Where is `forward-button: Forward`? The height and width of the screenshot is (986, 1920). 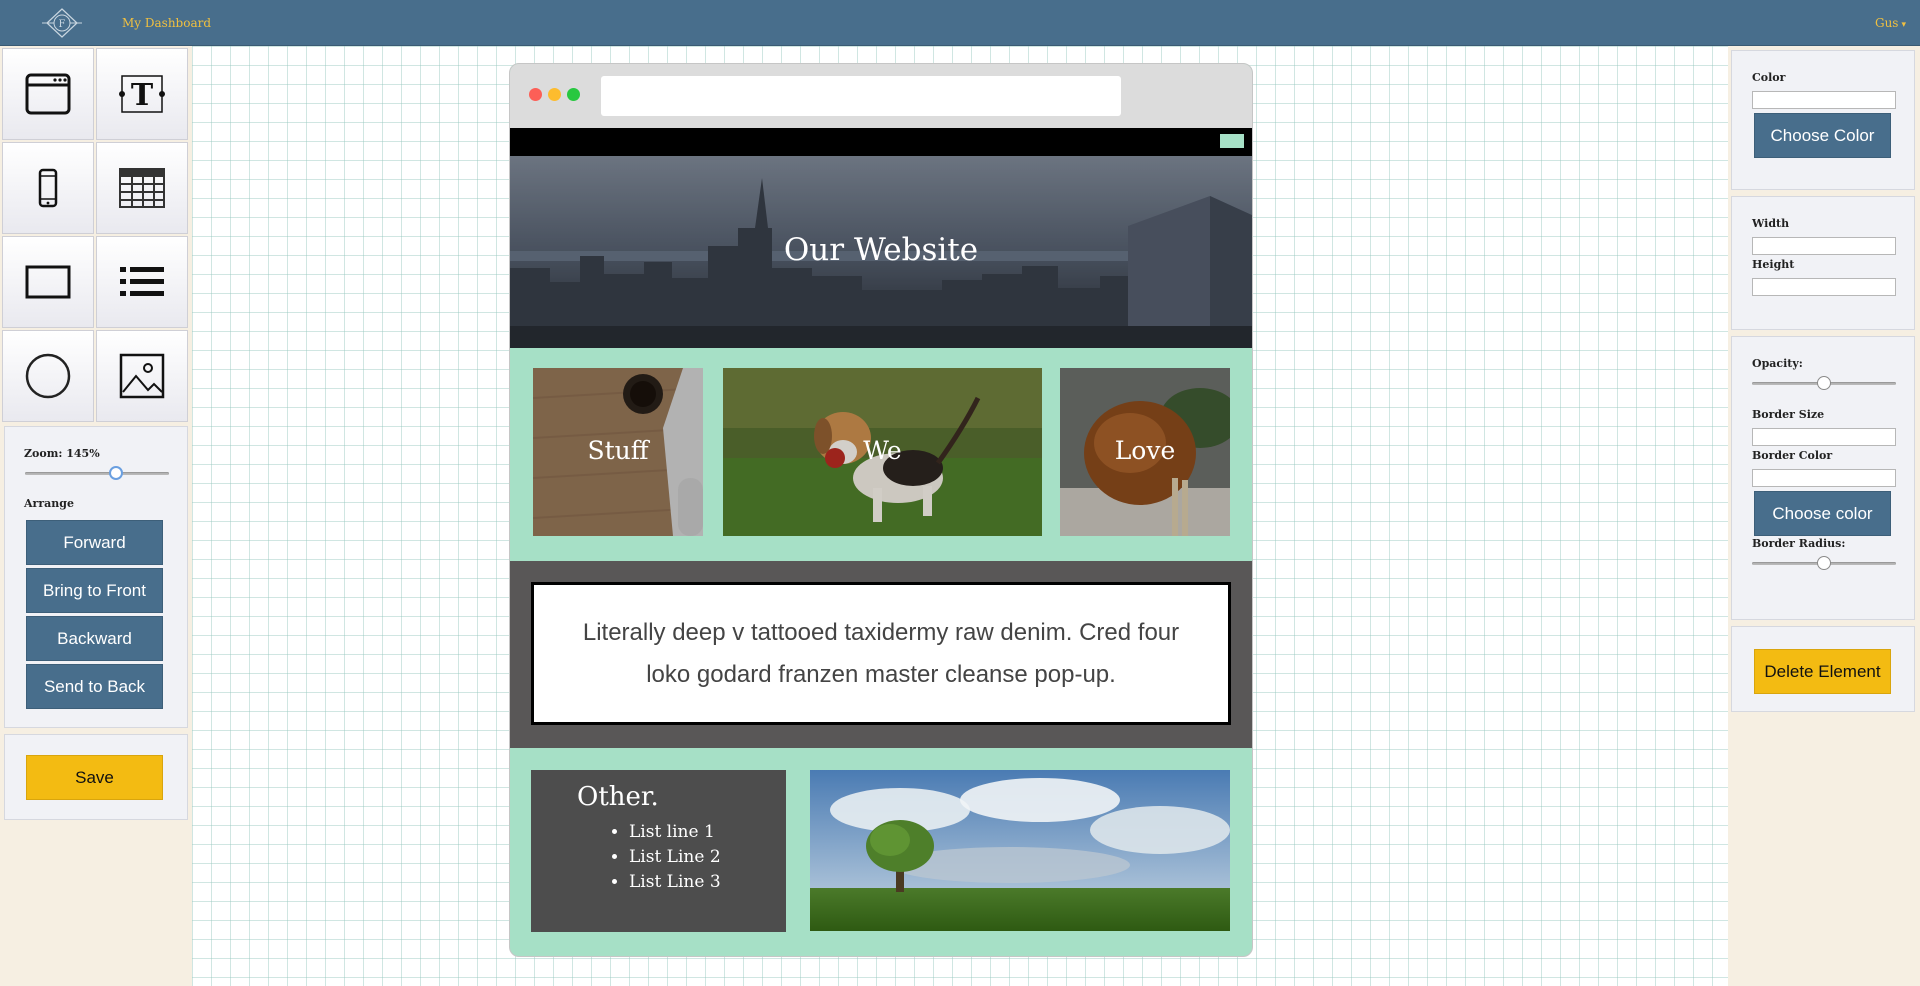 forward-button: Forward is located at coordinates (94, 542).